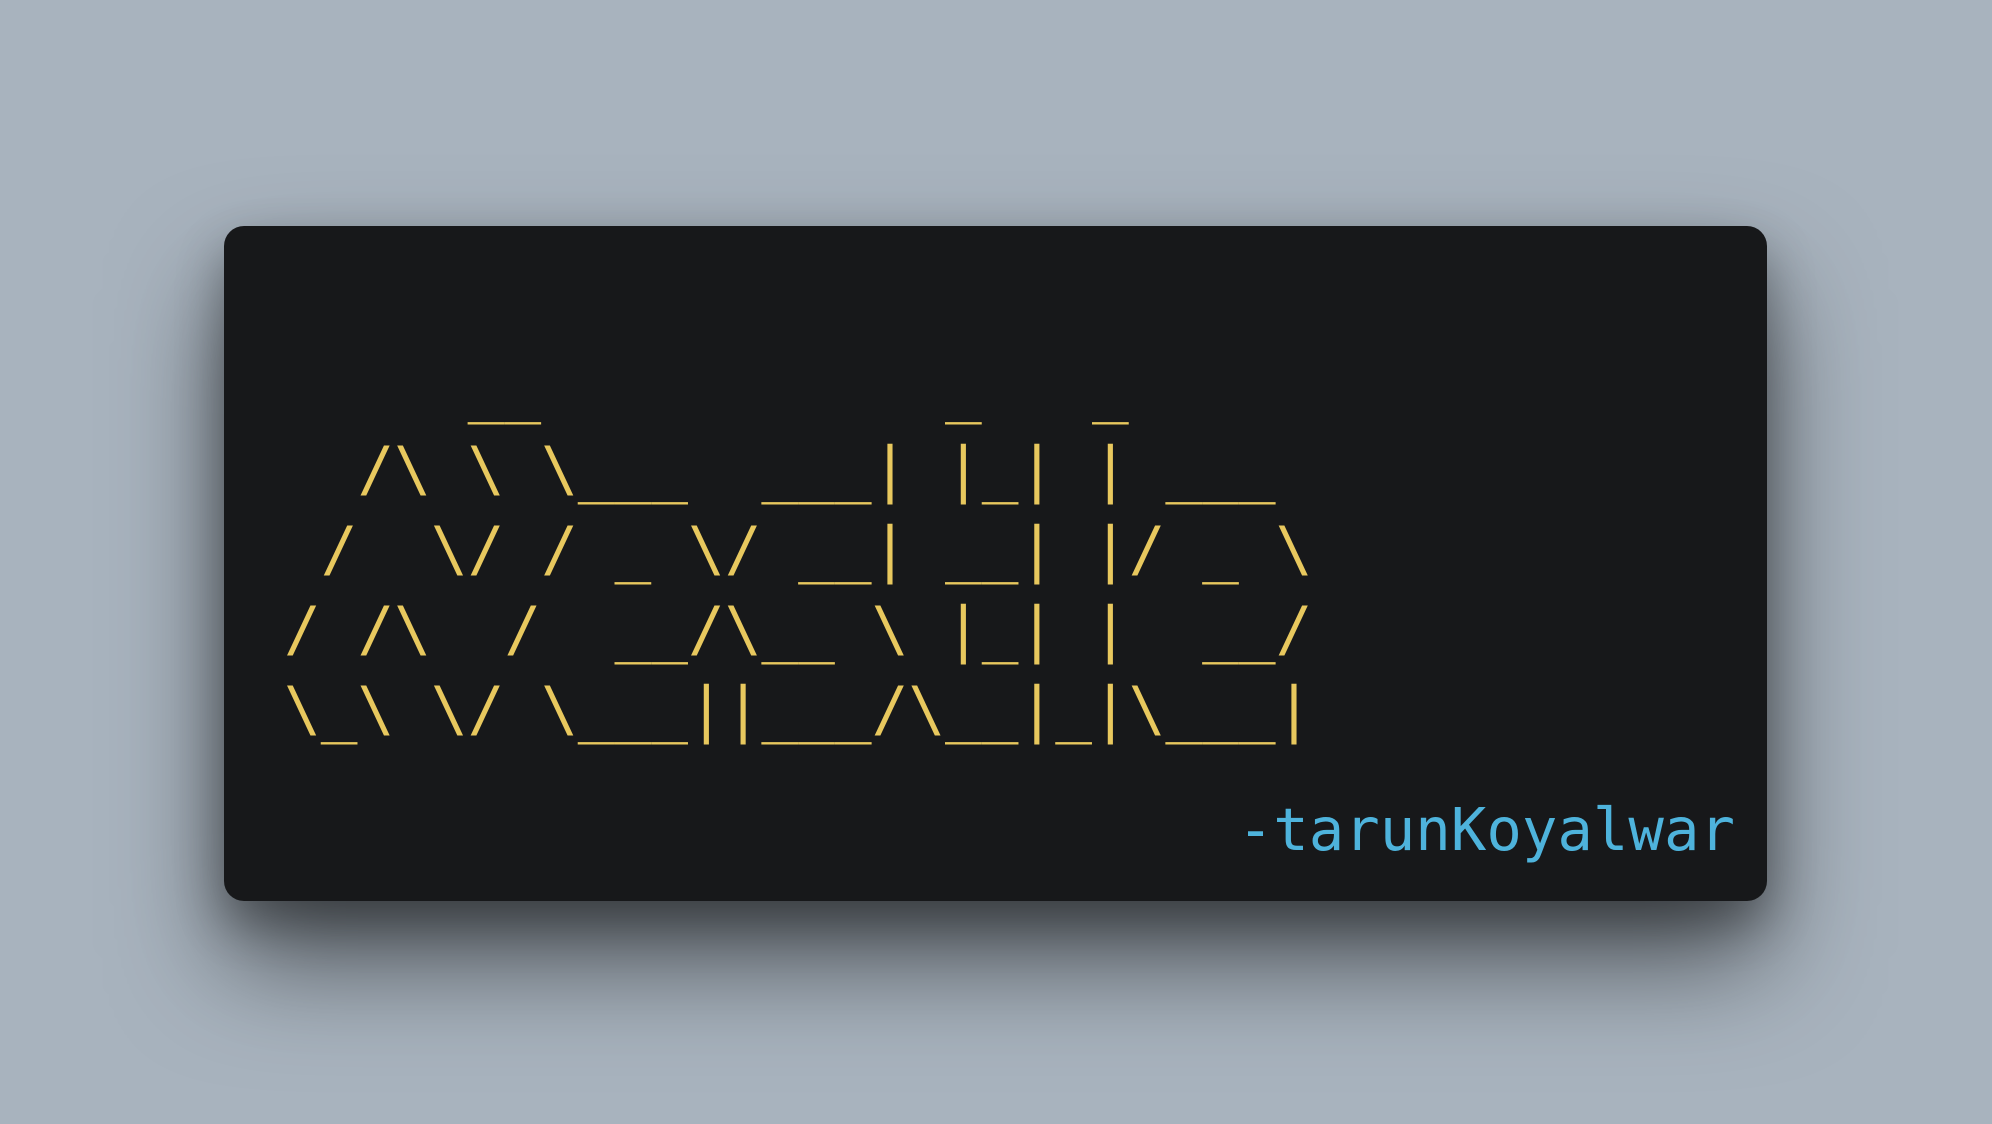  Describe the element at coordinates (706, 389) in the screenshot. I see `ascii-art-line: __ _ _` at that location.